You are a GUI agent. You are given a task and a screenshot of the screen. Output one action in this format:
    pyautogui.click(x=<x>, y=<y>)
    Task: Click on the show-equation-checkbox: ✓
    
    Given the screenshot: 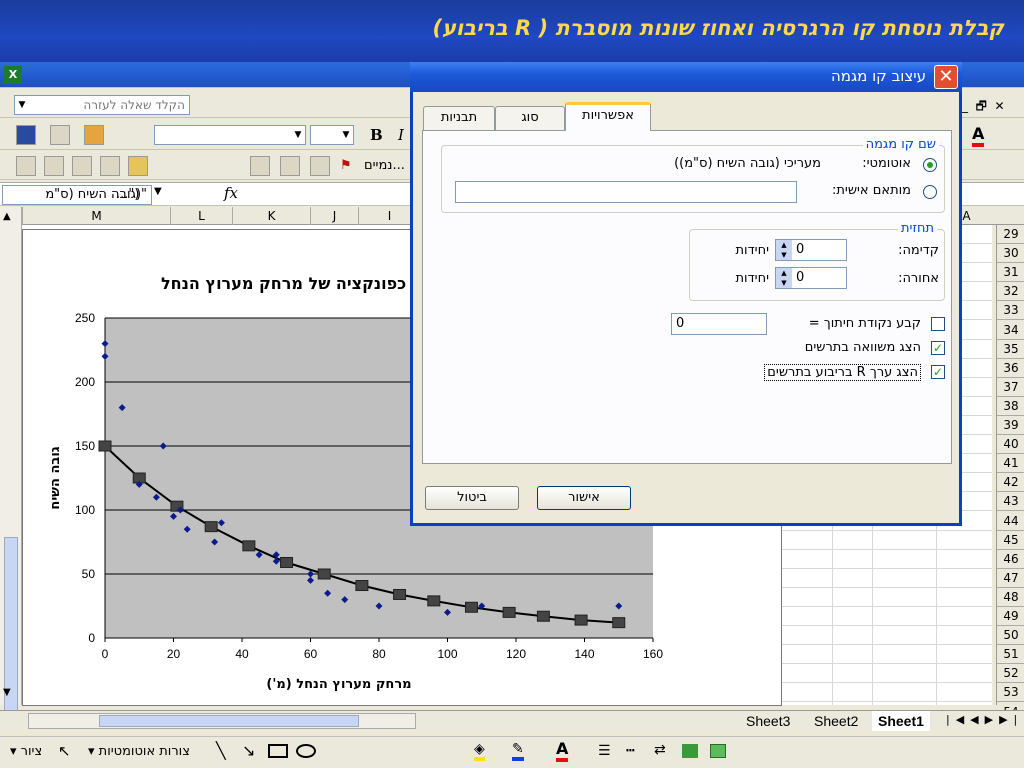 What is the action you would take?
    pyautogui.click(x=938, y=348)
    